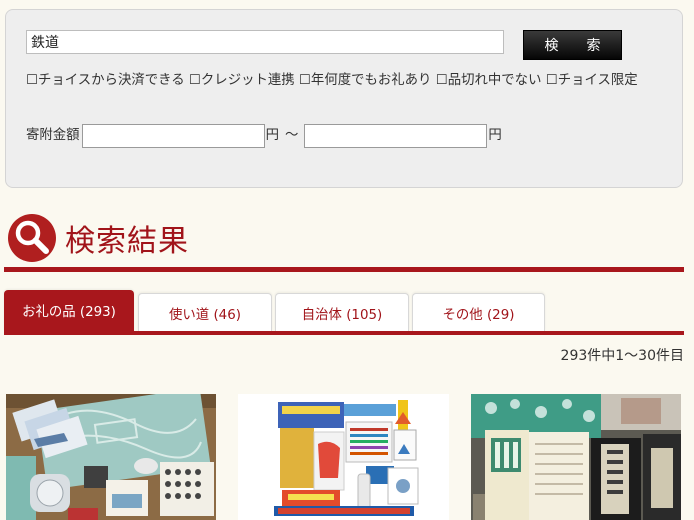 This screenshot has height=520, width=694. Describe the element at coordinates (396, 136) in the screenshot. I see `amount-max-input` at that location.